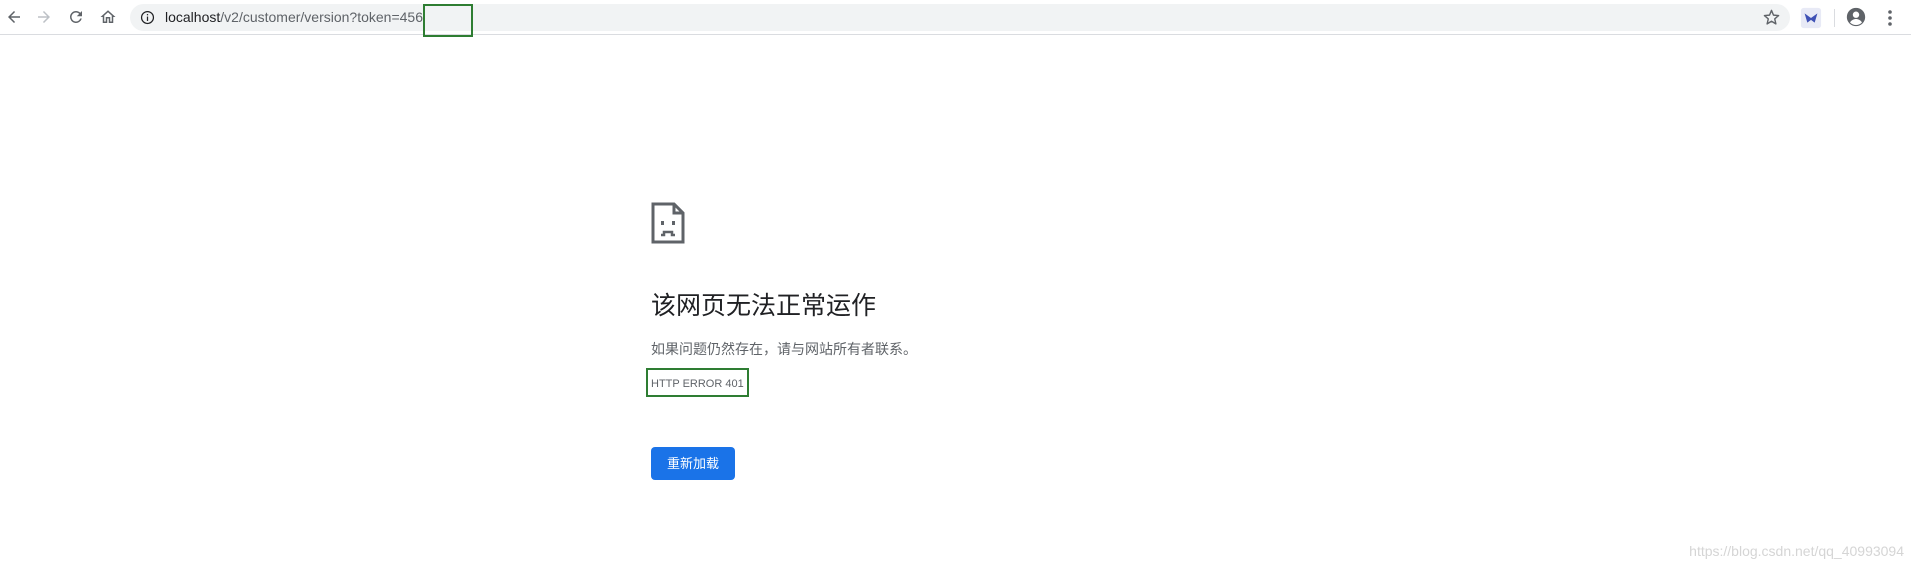 This screenshot has width=1911, height=567. What do you see at coordinates (193, 17) in the screenshot?
I see `url-host: localhost` at bounding box center [193, 17].